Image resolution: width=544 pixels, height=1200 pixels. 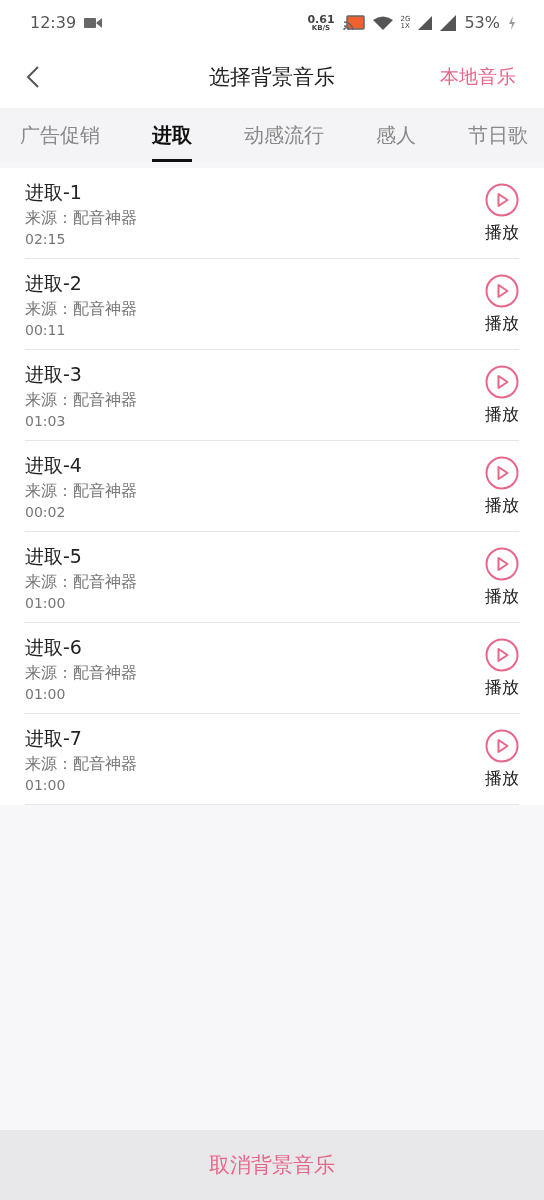 What do you see at coordinates (53, 22) in the screenshot?
I see `clock: 12:39` at bounding box center [53, 22].